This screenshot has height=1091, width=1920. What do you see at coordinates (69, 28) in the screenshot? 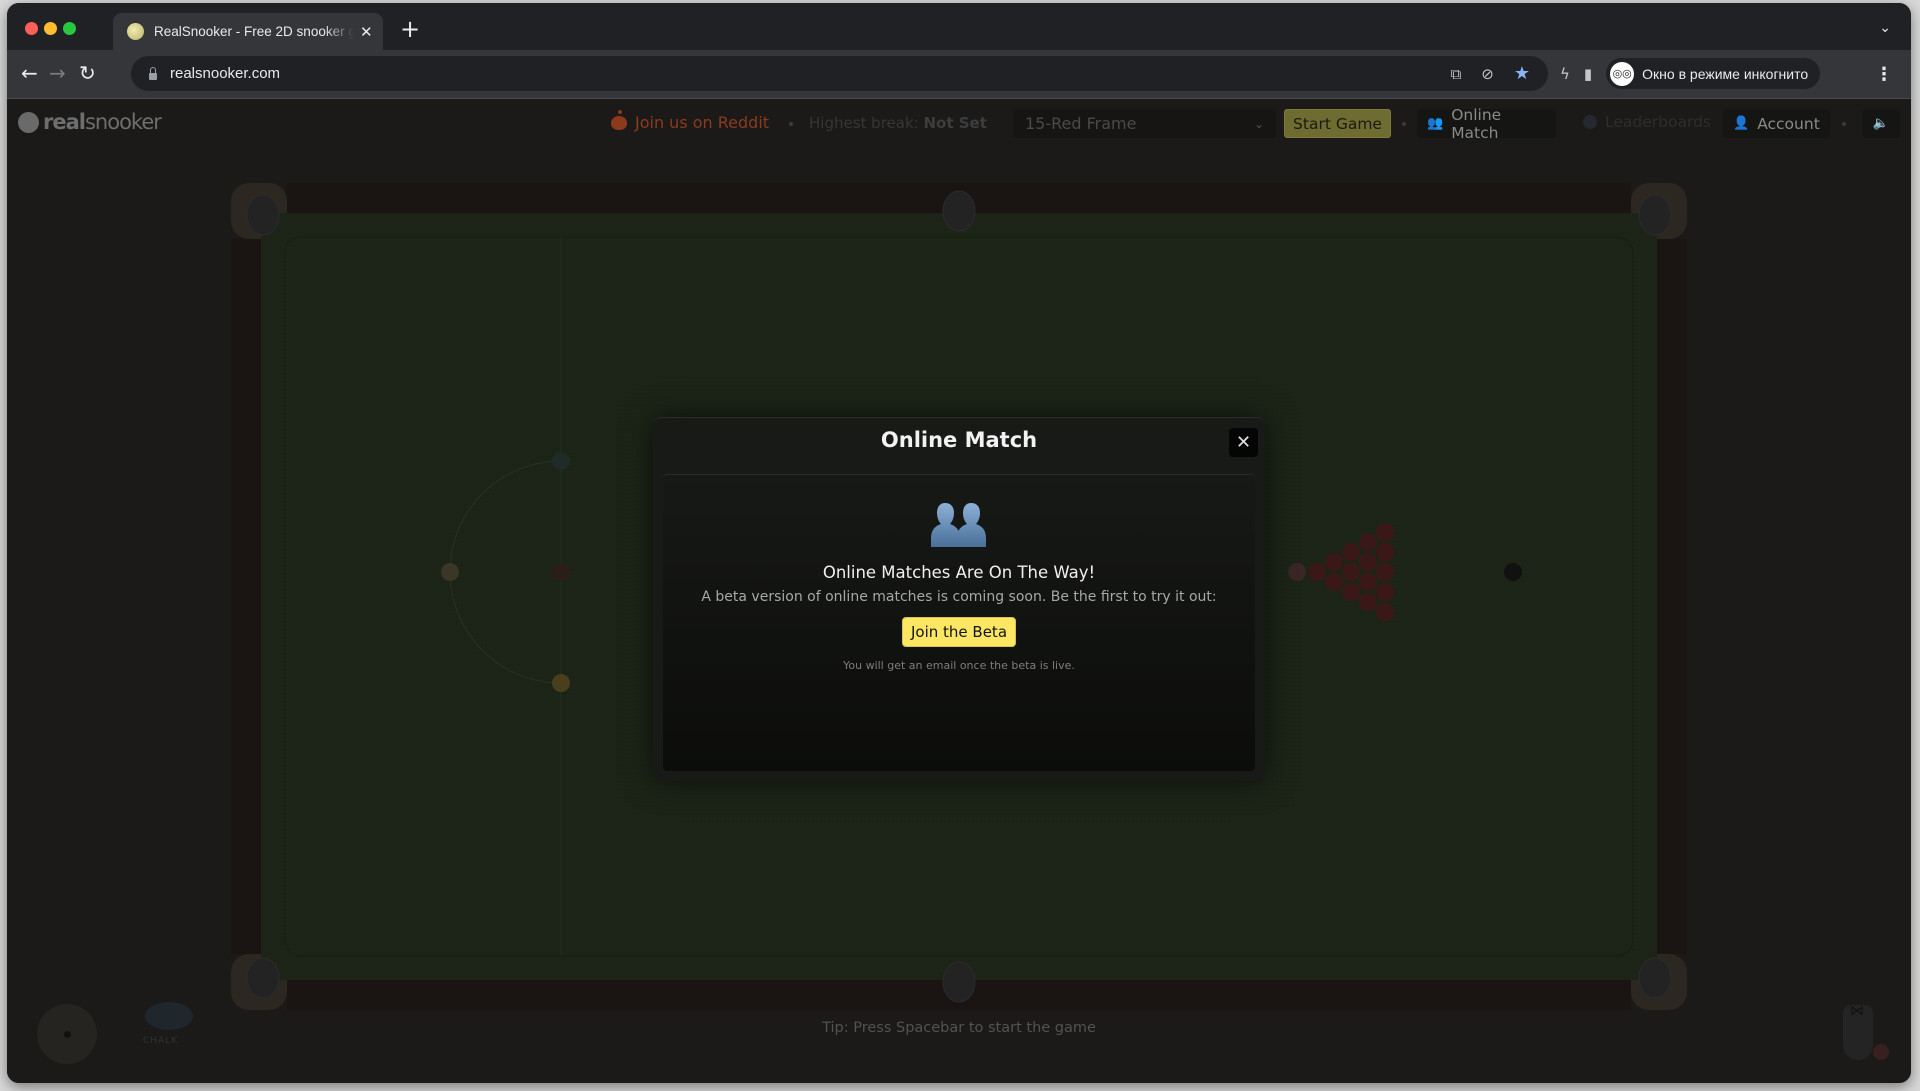
I see `maximize-window-button` at bounding box center [69, 28].